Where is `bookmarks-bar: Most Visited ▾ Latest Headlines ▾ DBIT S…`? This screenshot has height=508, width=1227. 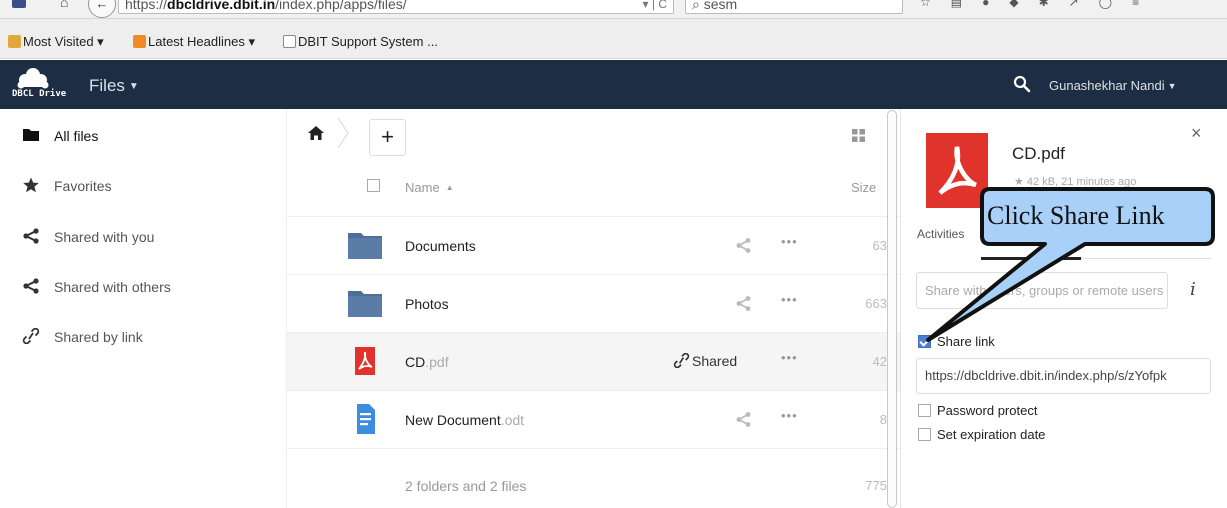
bookmarks-bar: Most Visited ▾ Latest Headlines ▾ DBIT S… is located at coordinates (613, 39).